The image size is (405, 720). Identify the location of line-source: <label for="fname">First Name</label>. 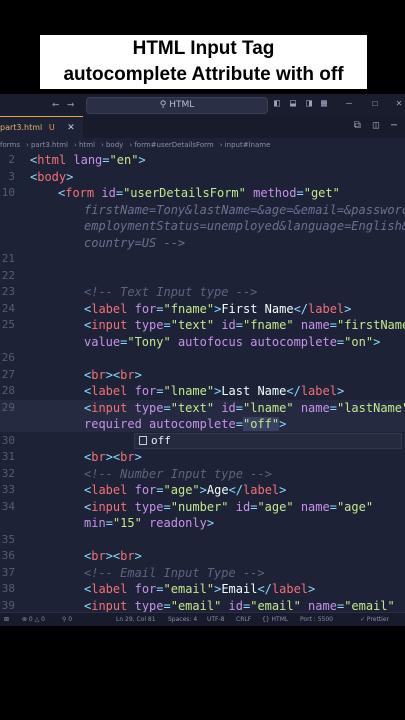
(218, 308).